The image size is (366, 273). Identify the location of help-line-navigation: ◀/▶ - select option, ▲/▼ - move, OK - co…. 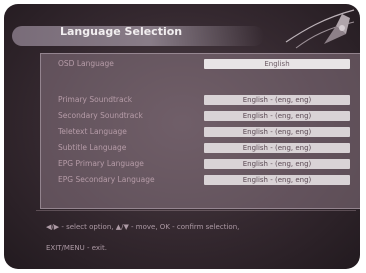
(143, 227).